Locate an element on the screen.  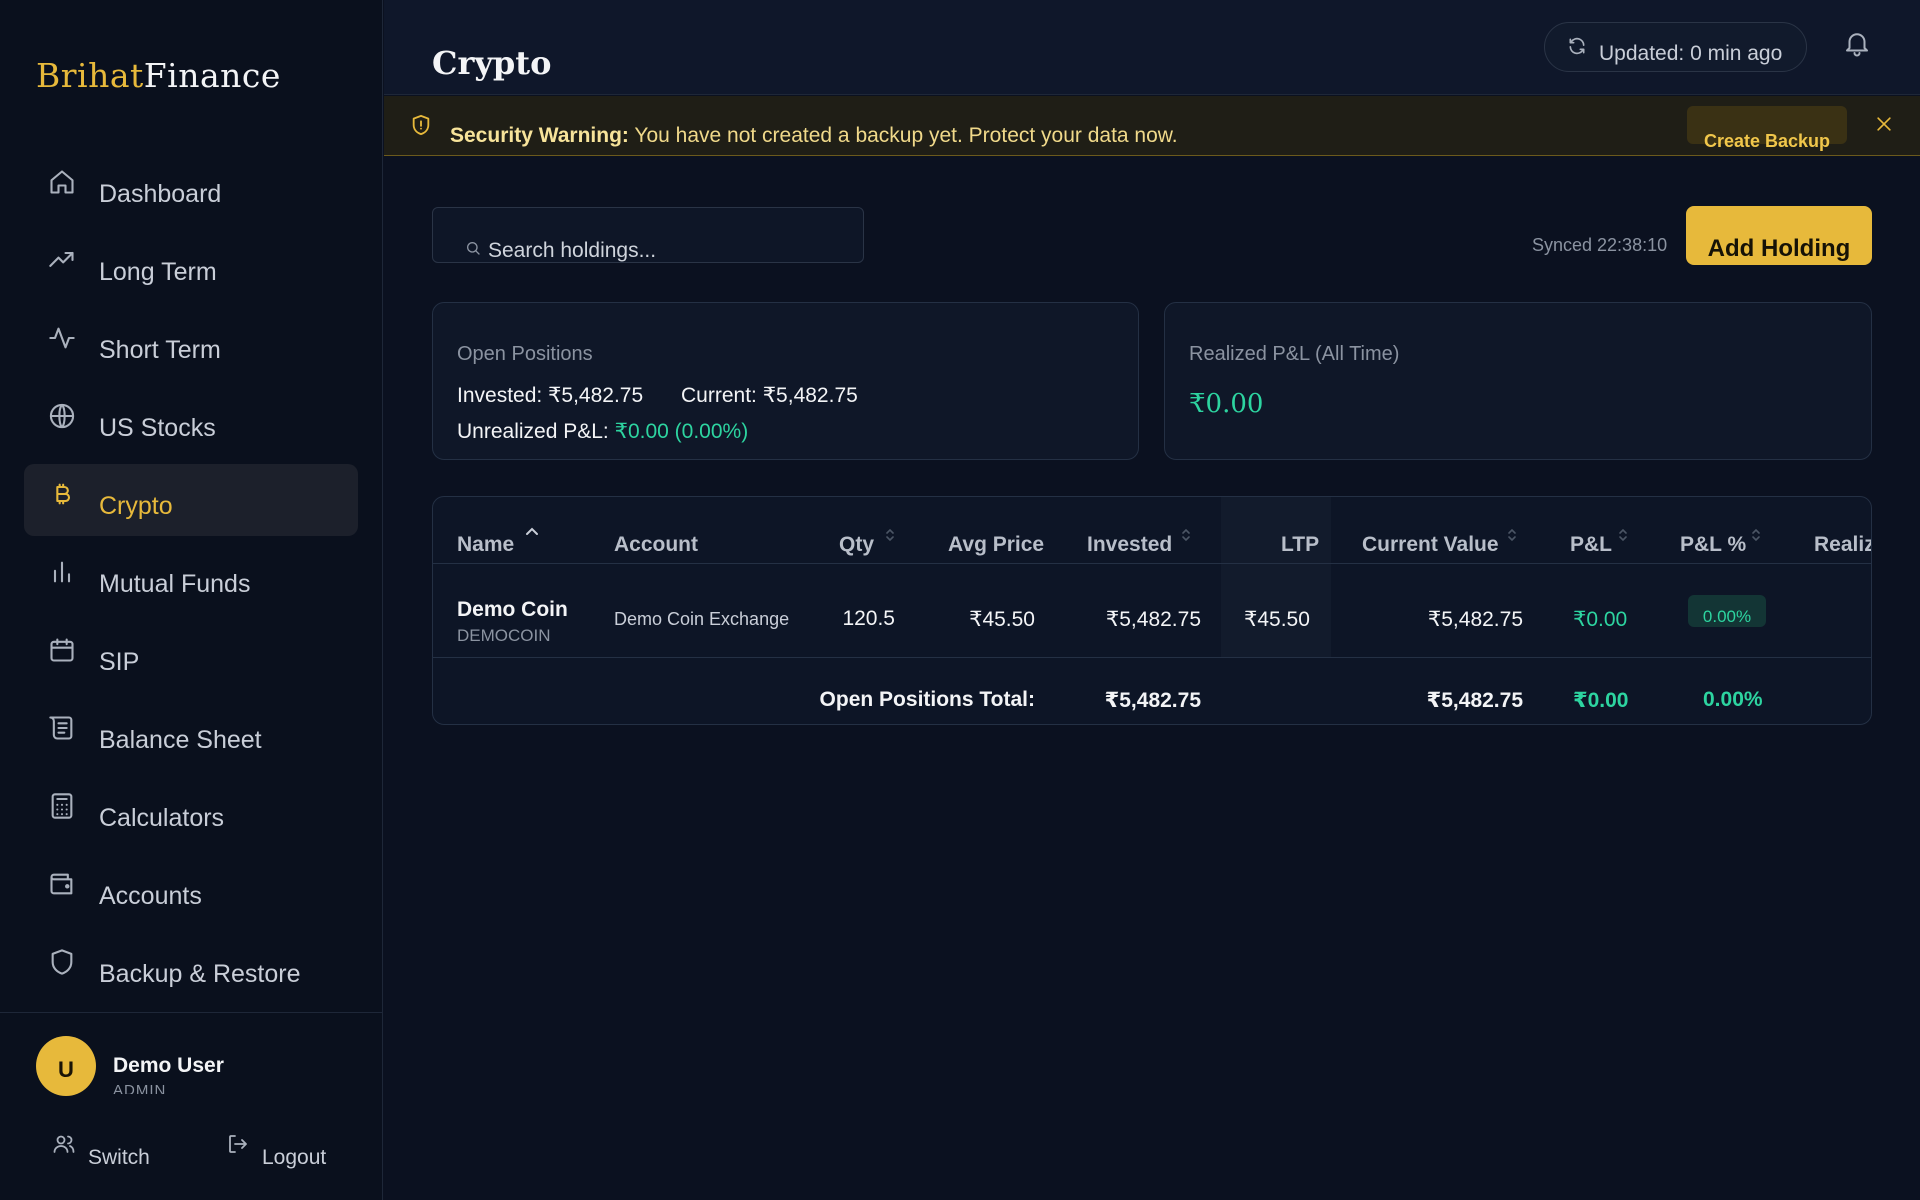
sidebar-item-mutual-funds: Mutual Funds is located at coordinates (191, 578).